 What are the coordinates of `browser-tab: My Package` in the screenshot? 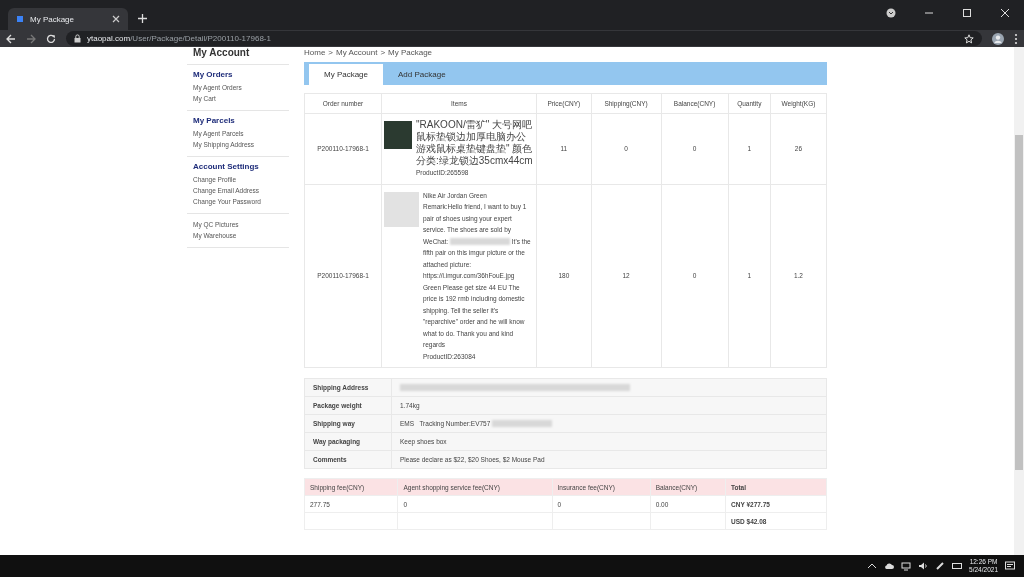 It's located at (68, 19).